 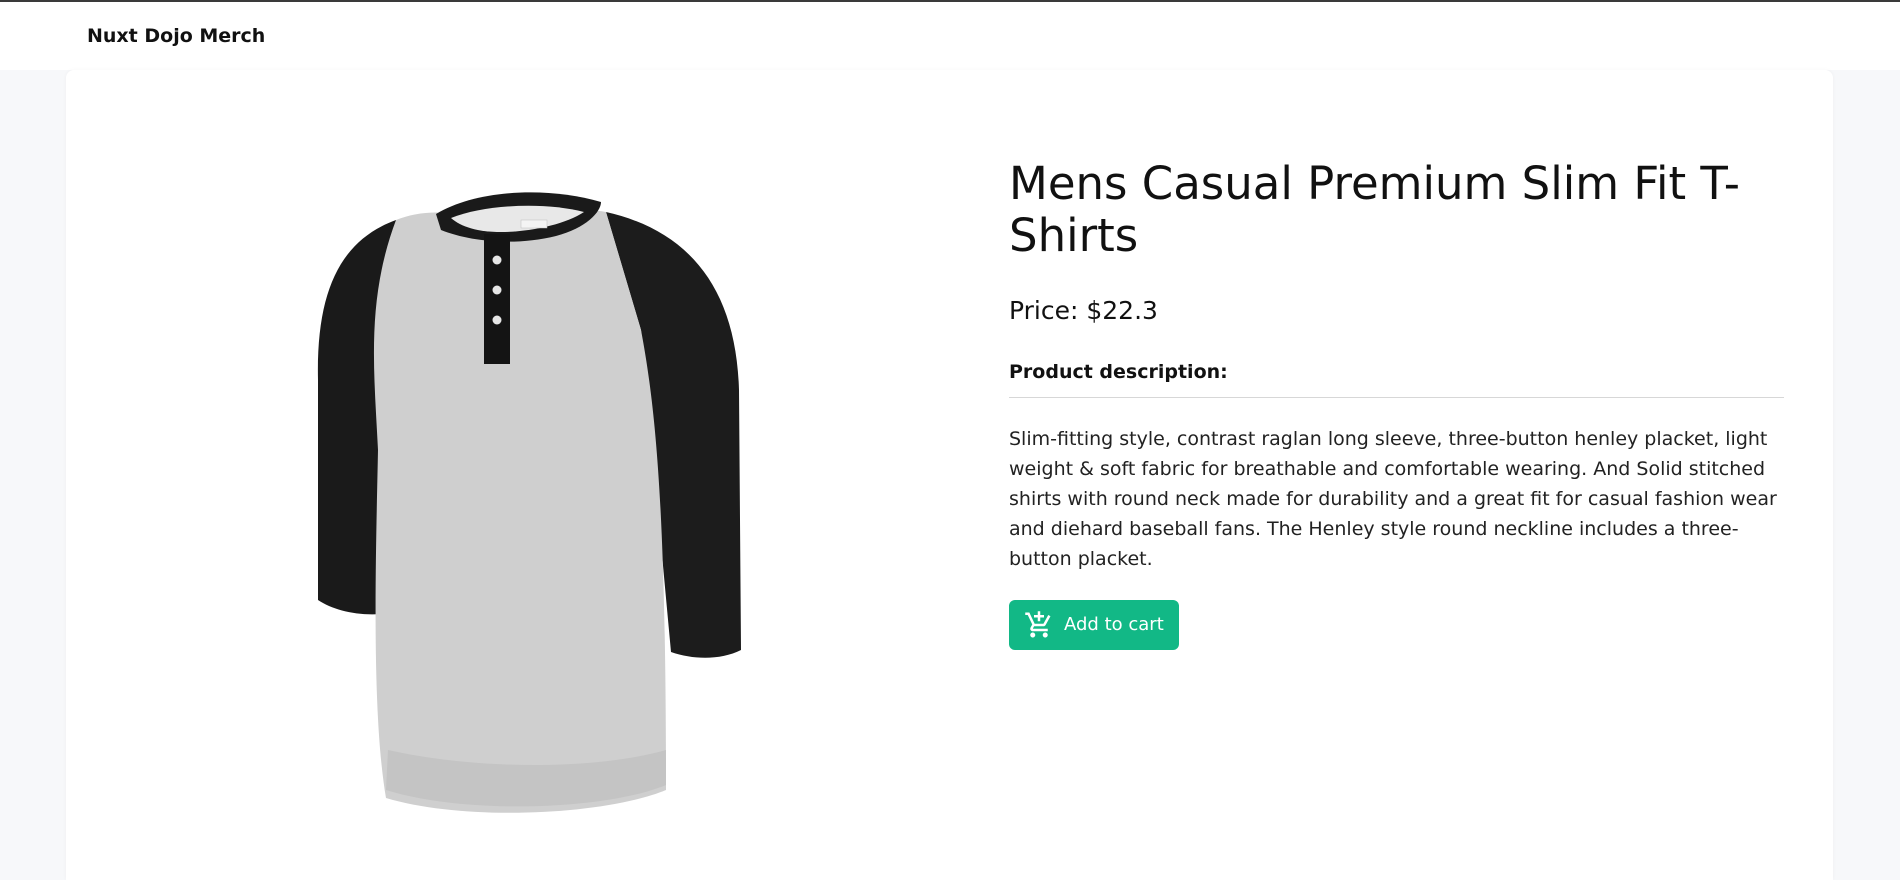 What do you see at coordinates (1396, 379) in the screenshot?
I see `description-heading: Product description:` at bounding box center [1396, 379].